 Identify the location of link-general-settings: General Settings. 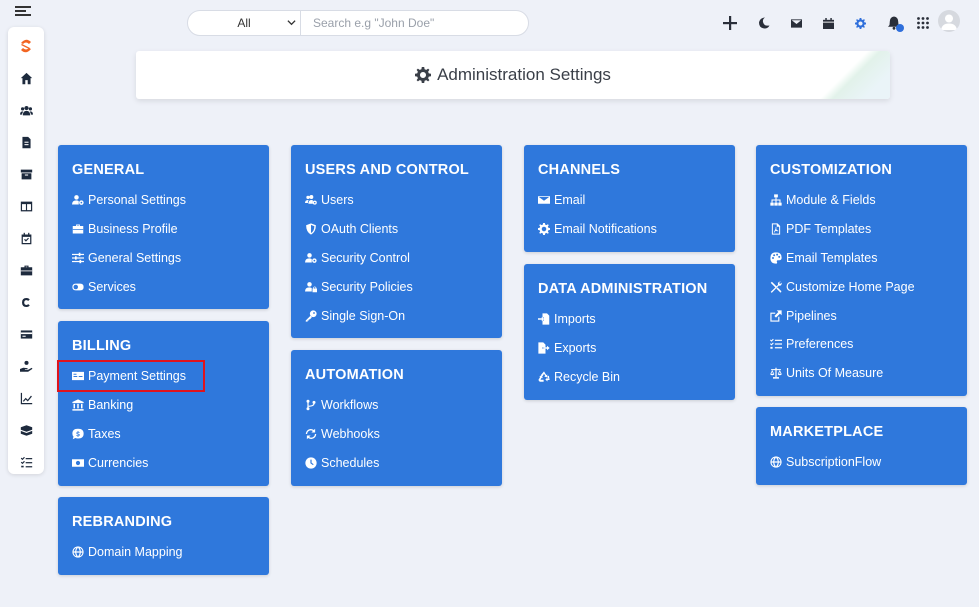
(163, 258).